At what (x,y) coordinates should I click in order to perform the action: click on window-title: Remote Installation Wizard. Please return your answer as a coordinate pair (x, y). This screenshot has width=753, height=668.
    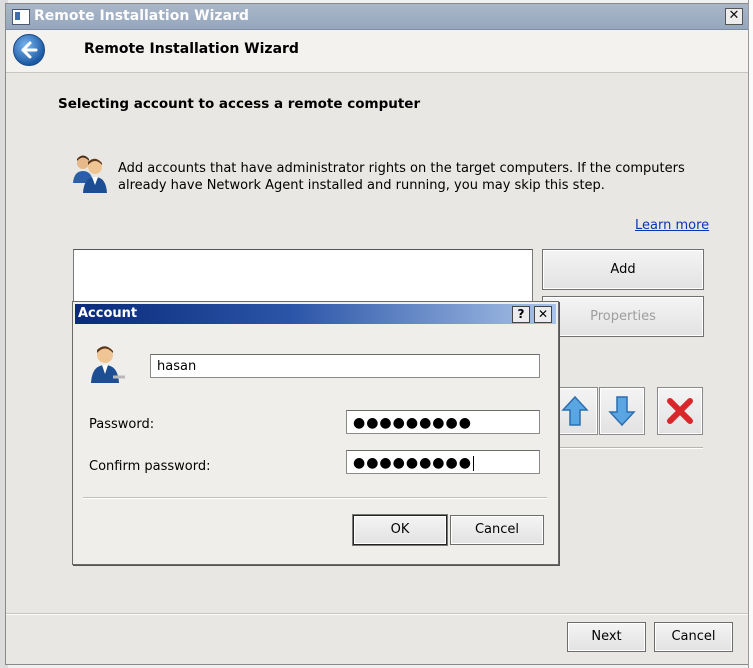
    Looking at the image, I should click on (141, 16).